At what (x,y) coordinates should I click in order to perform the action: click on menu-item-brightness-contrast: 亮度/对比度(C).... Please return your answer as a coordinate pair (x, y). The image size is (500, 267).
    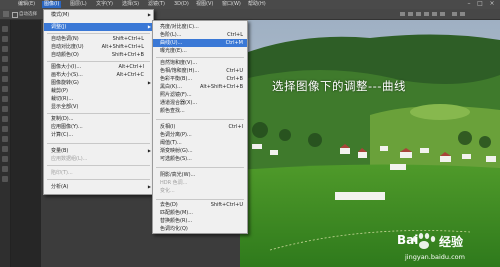
    Looking at the image, I should click on (200, 27).